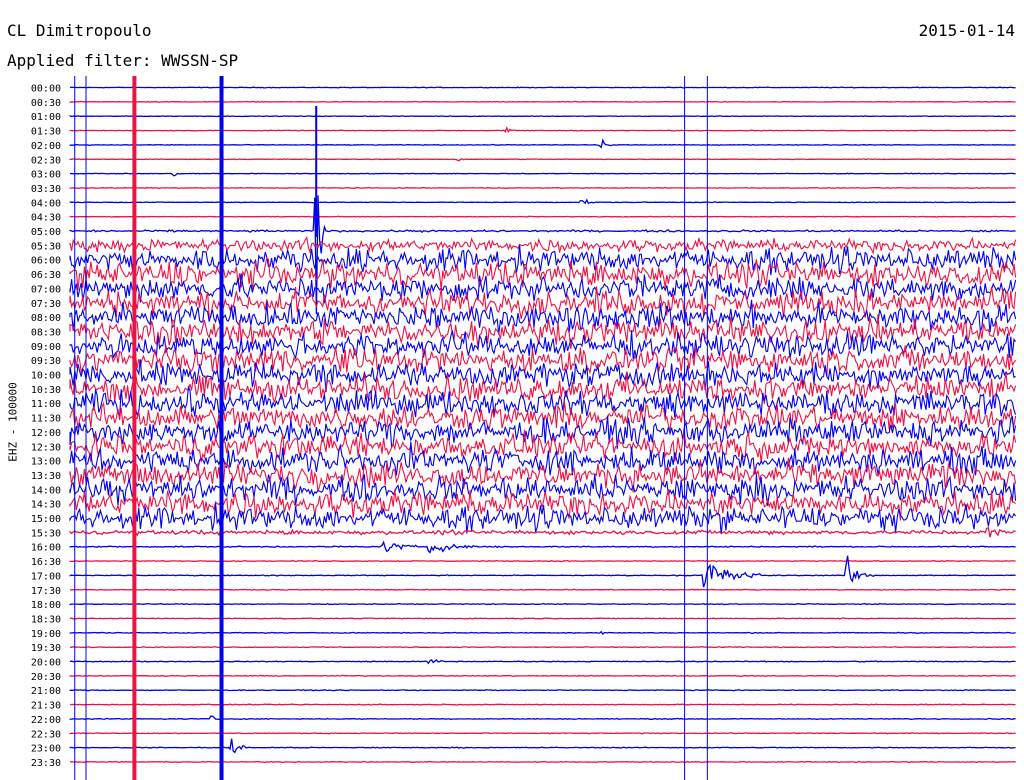 The height and width of the screenshot is (780, 1024). I want to click on time-label: 19:00, so click(46, 634).